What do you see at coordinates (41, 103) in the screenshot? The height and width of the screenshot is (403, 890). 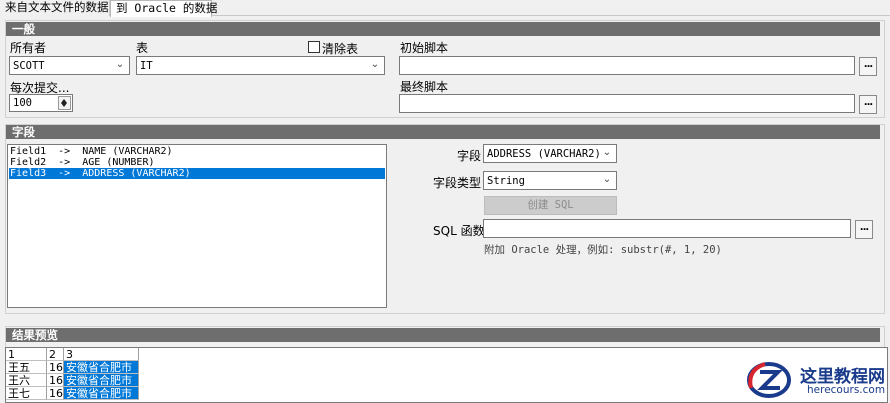 I see `commit-spinner: 100` at bounding box center [41, 103].